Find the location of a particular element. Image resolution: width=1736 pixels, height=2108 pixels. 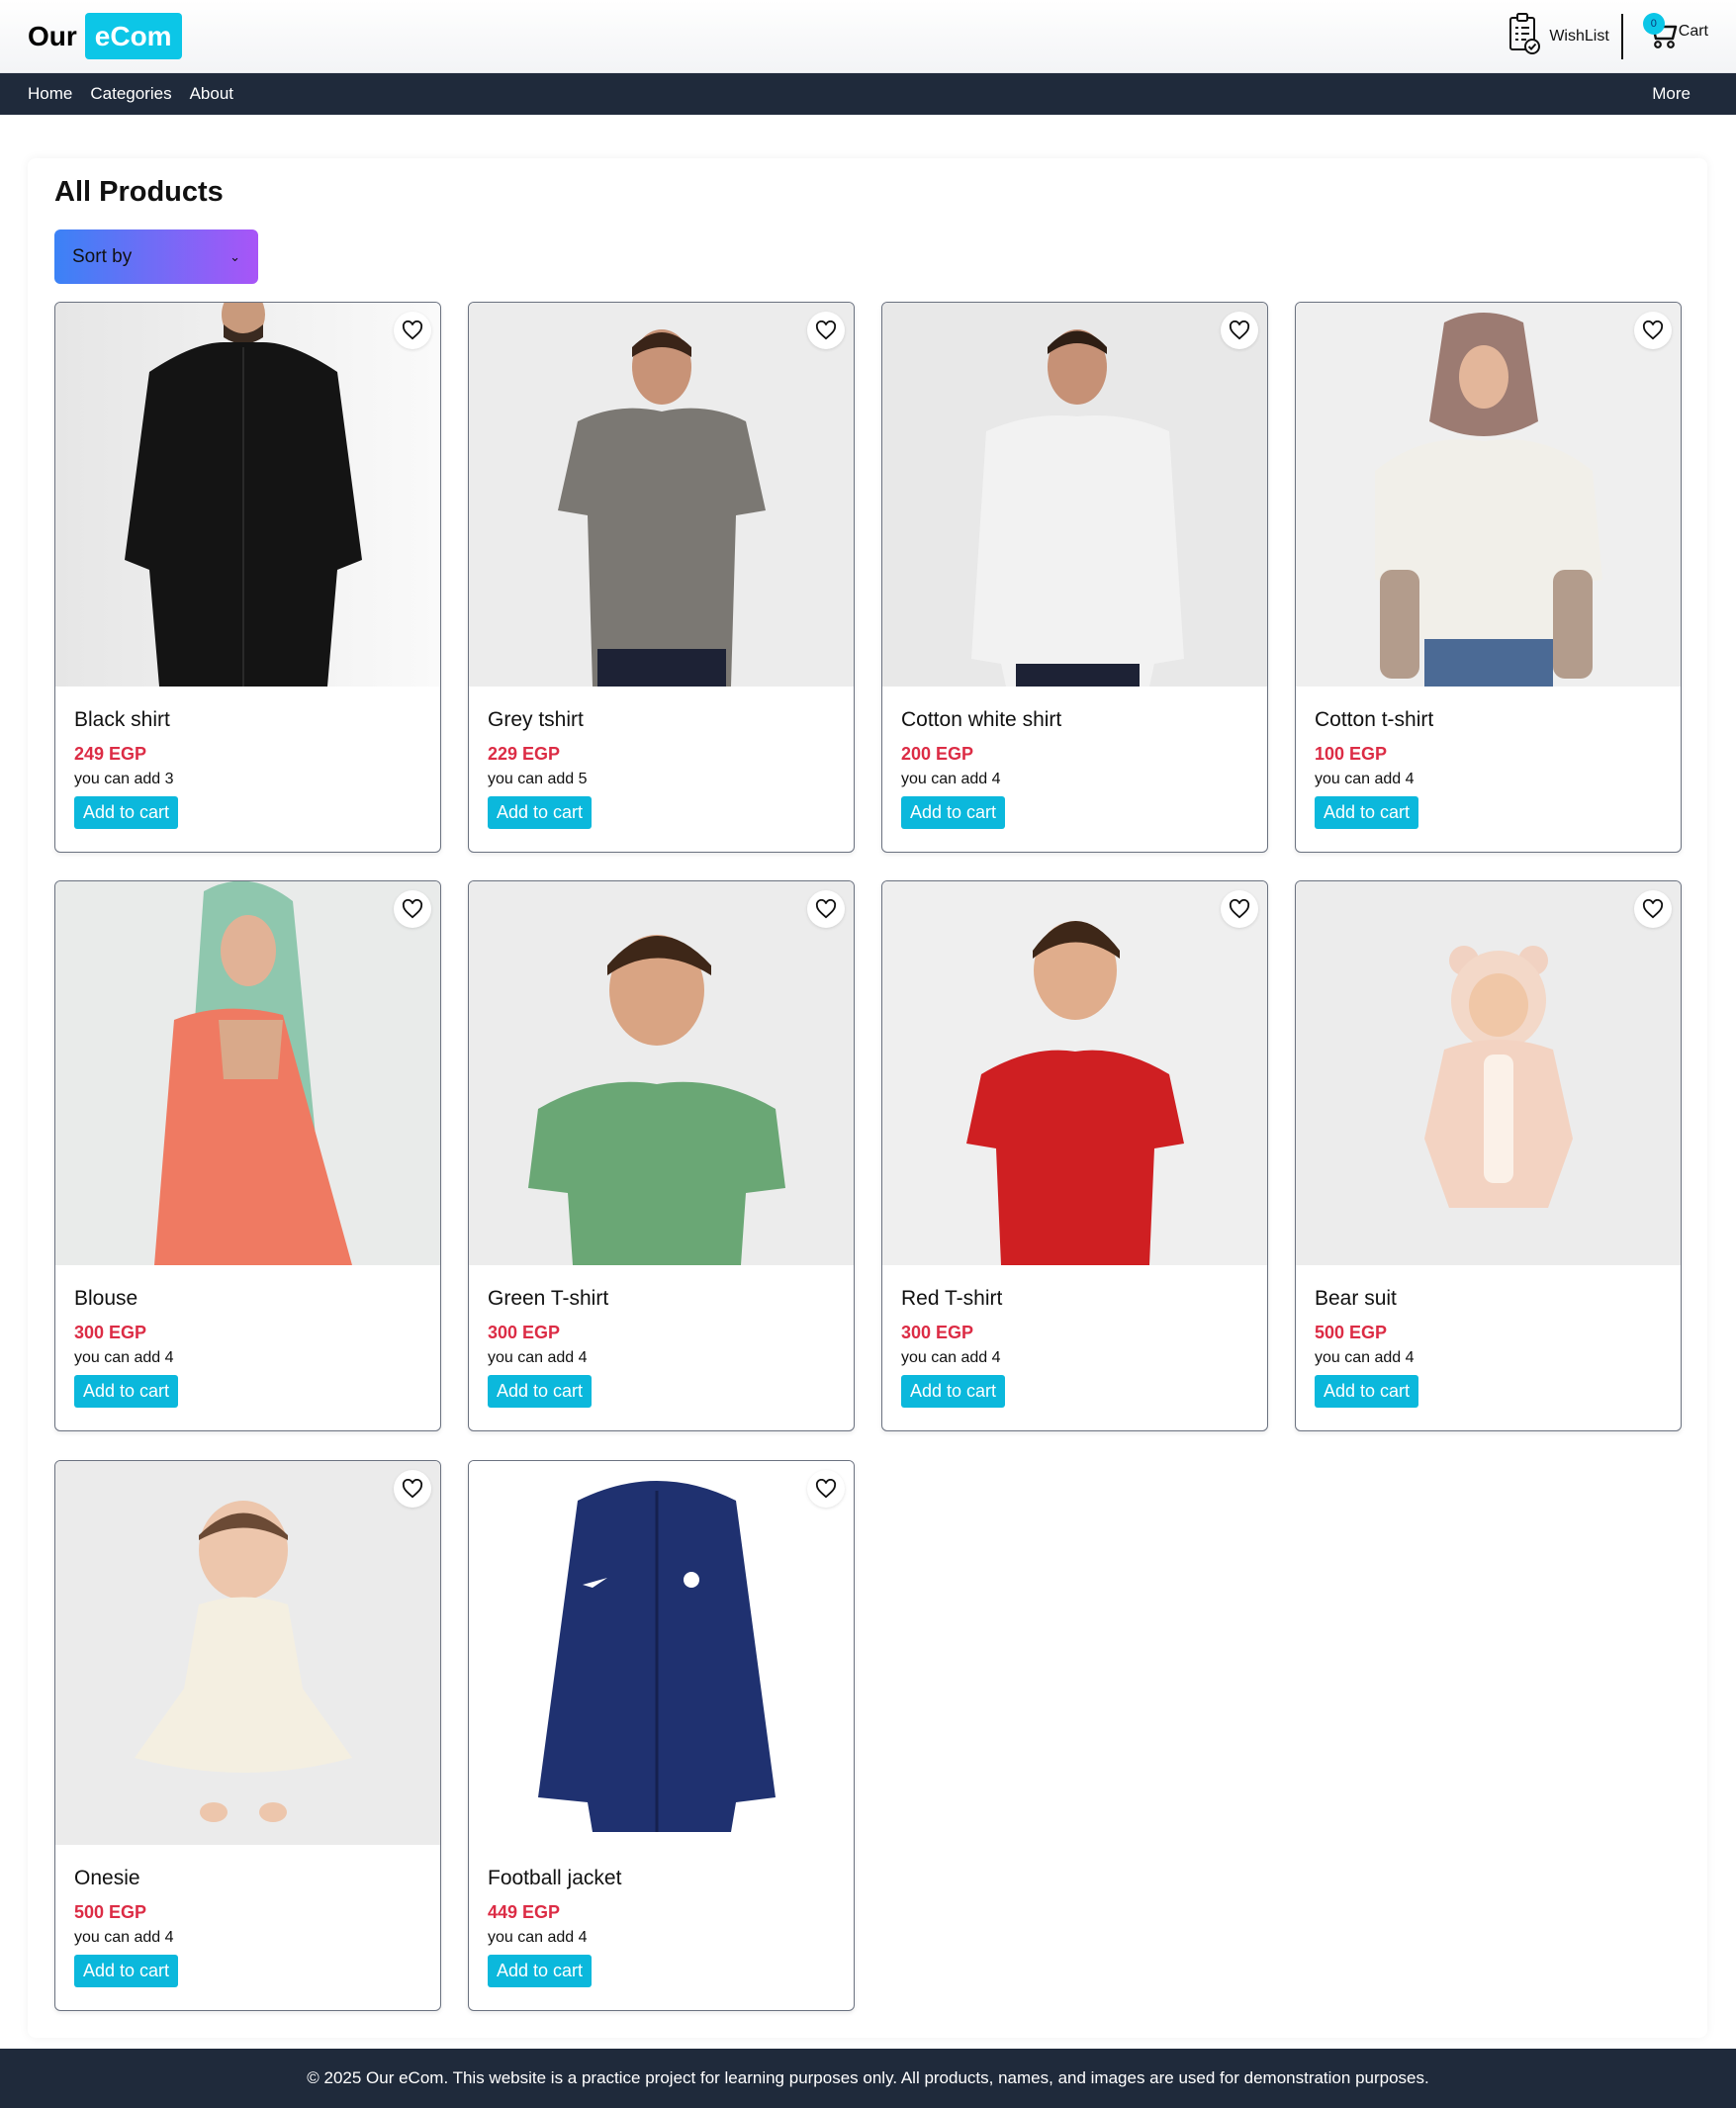

product-info: Onesie 500 EGP you can add 4 Add to cart is located at coordinates (247, 1927).